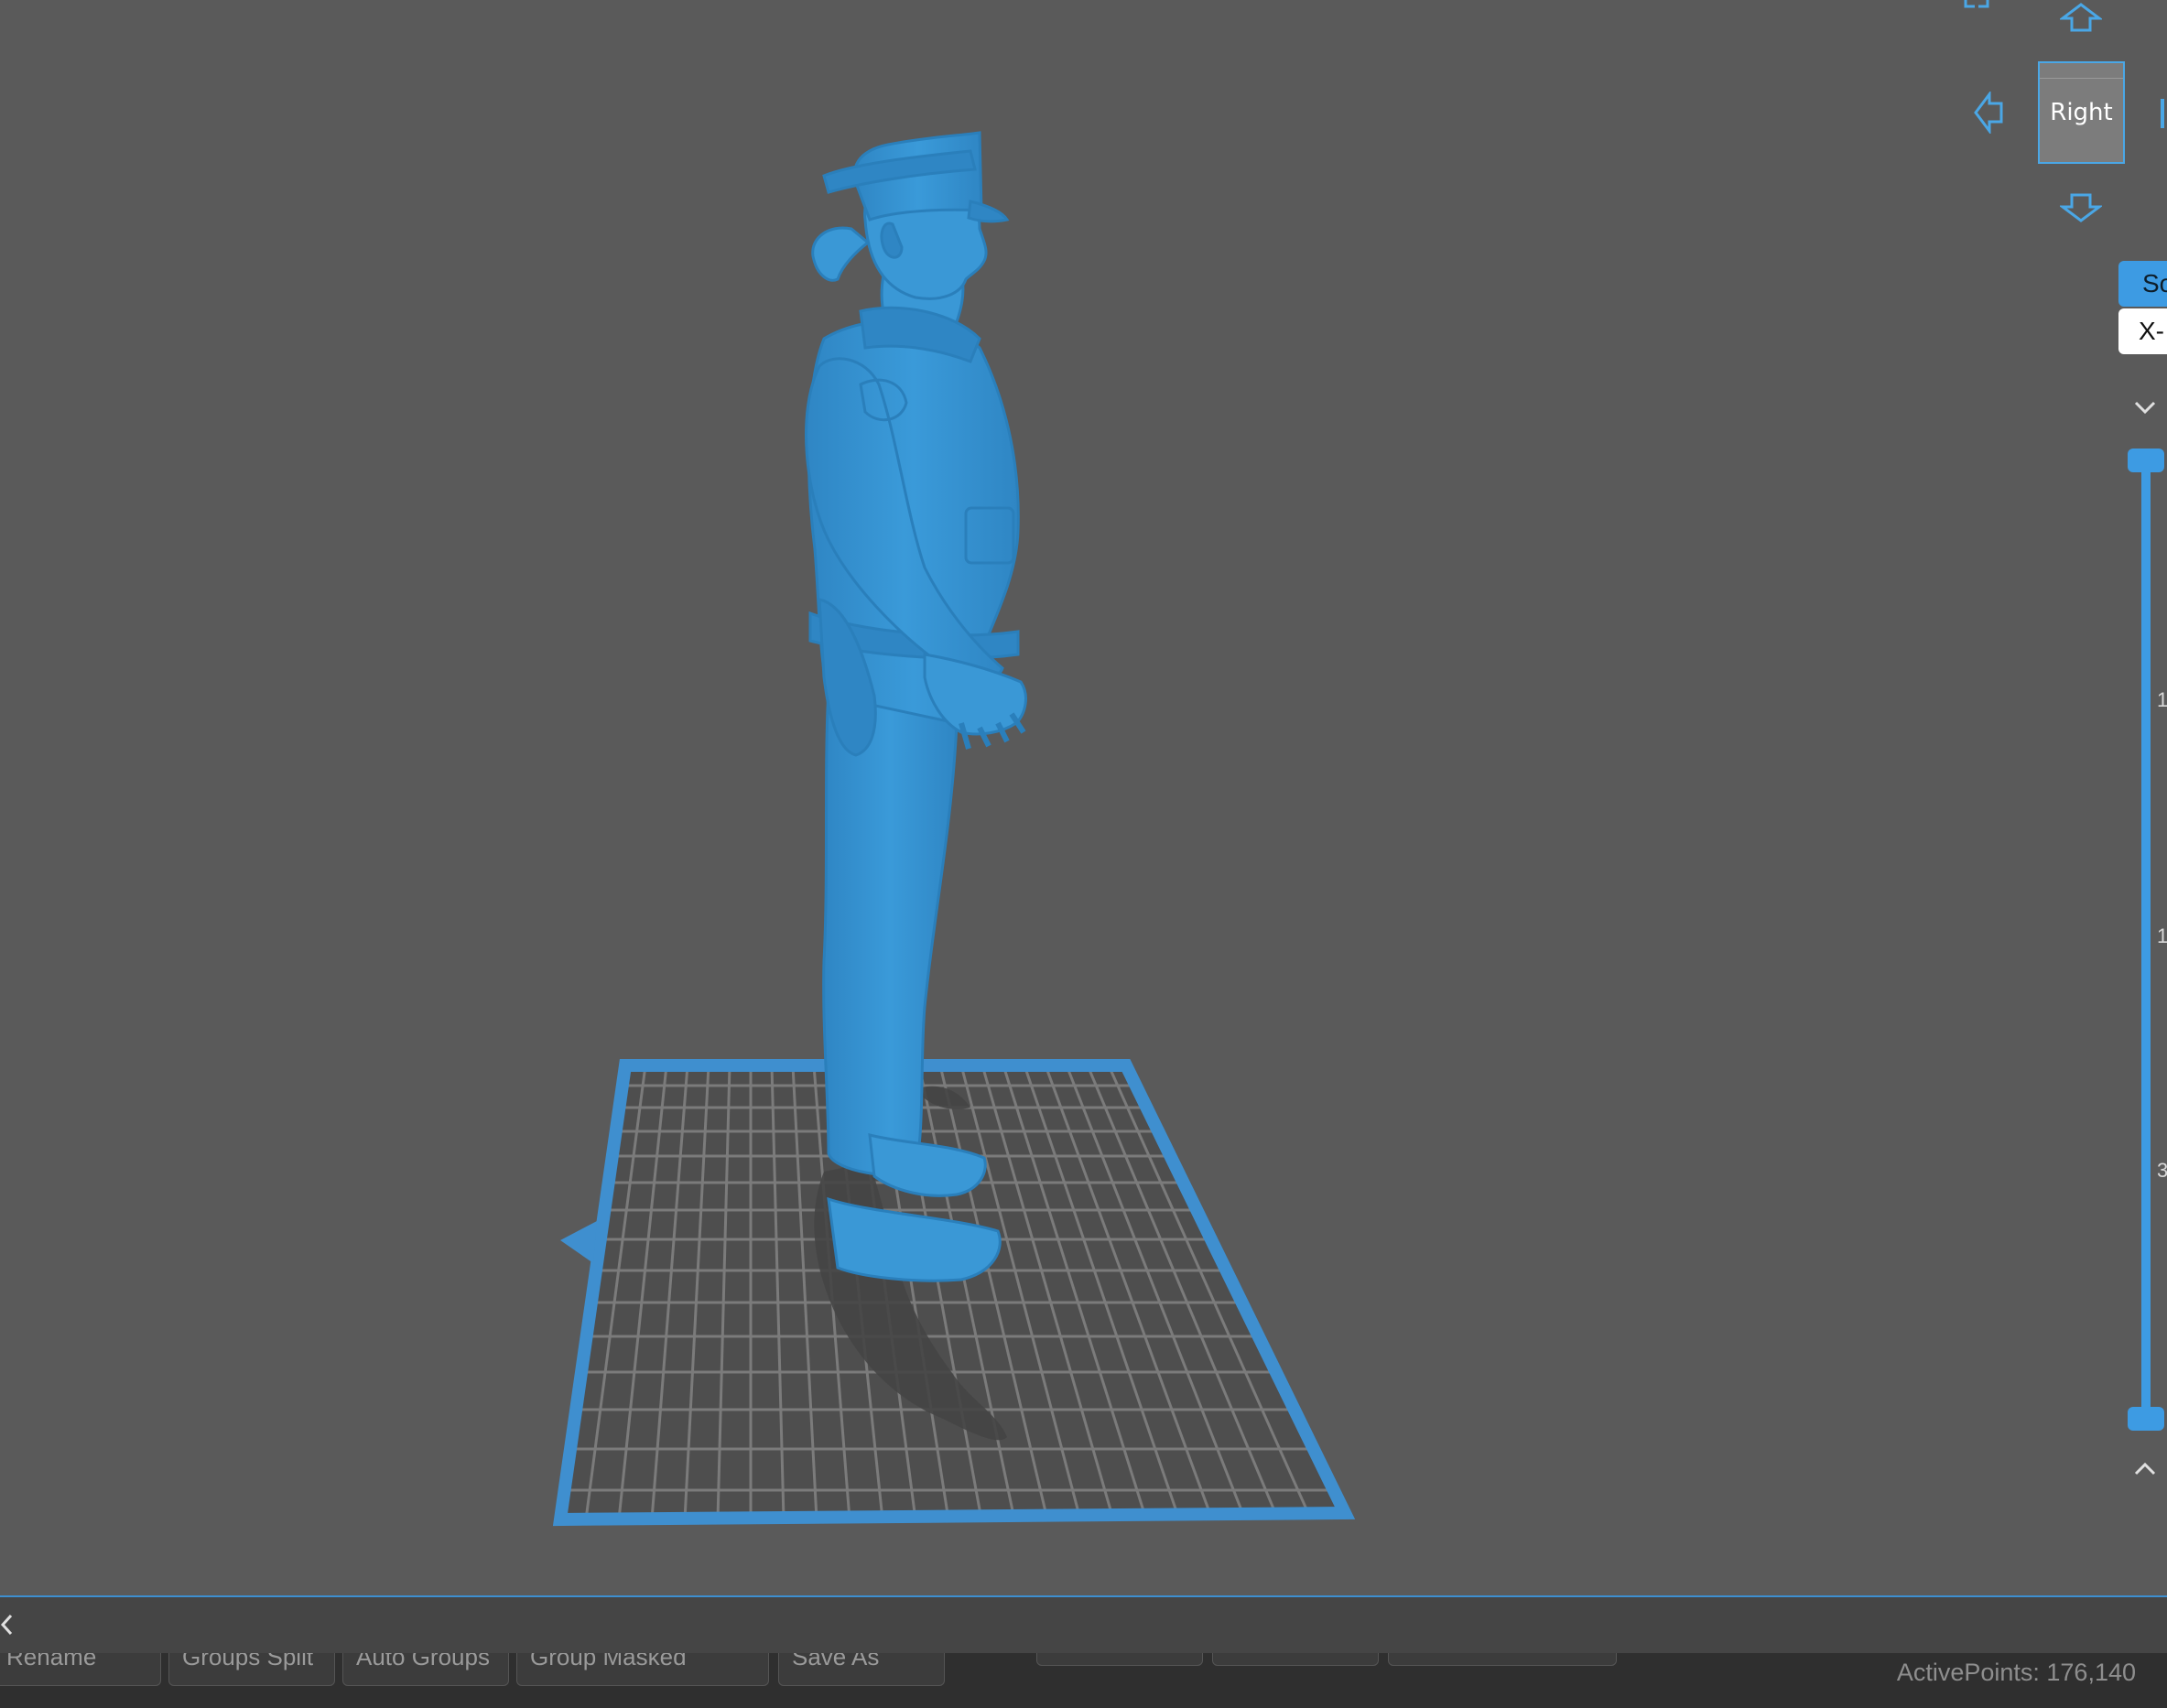 The height and width of the screenshot is (1708, 2167). Describe the element at coordinates (2146, 938) in the screenshot. I see `slice-slider-track` at that location.